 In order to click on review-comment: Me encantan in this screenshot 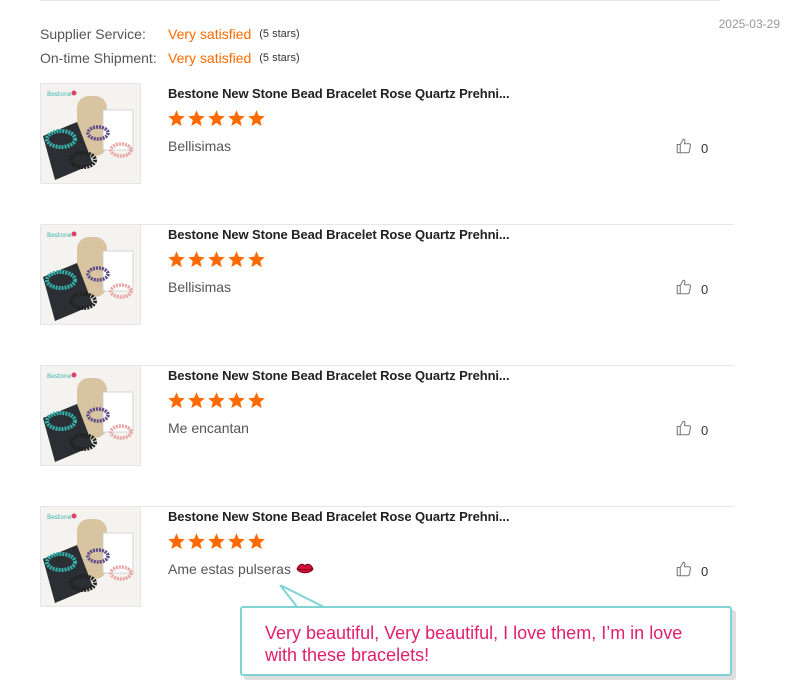, I will do `click(208, 428)`.